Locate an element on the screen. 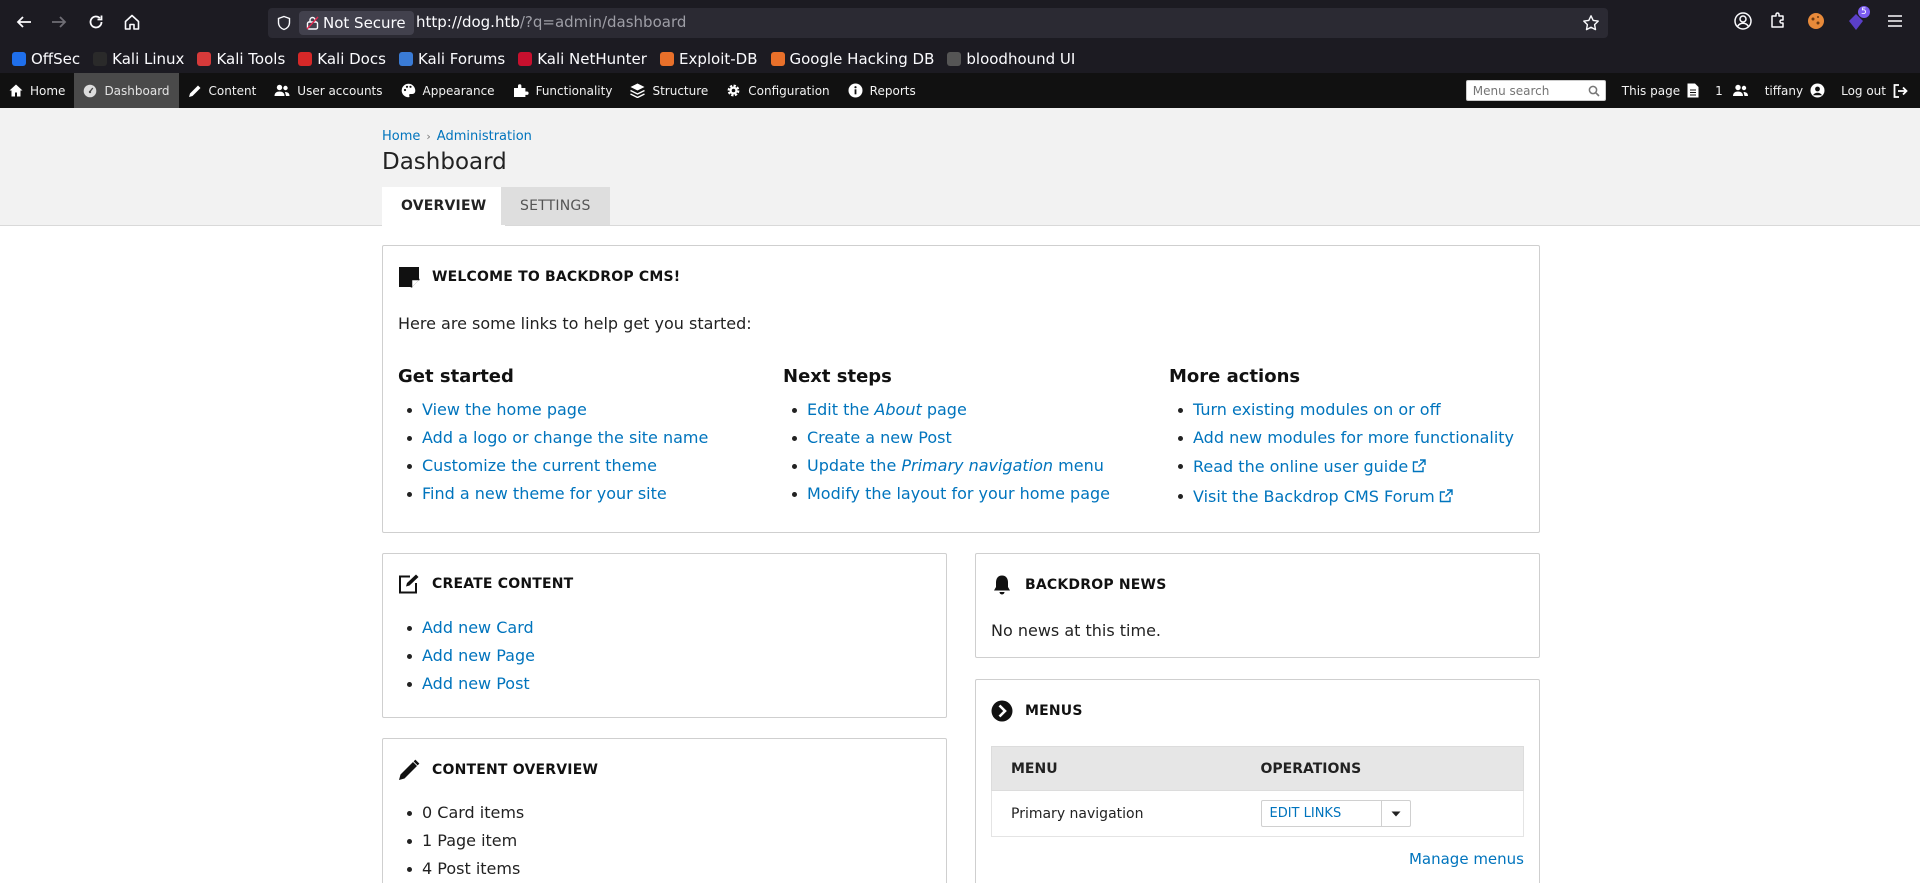 The height and width of the screenshot is (883, 1920). user-guide-link: Read the online user guide is located at coordinates (1309, 466).